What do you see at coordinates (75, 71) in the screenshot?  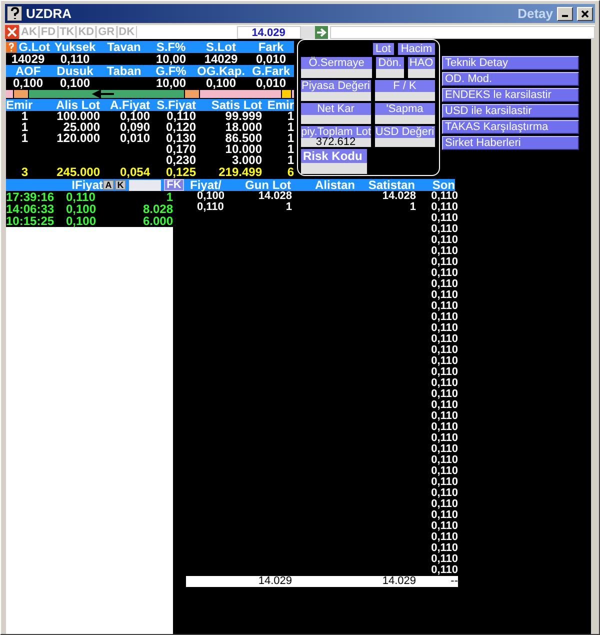 I see `column-header: Dusuk` at bounding box center [75, 71].